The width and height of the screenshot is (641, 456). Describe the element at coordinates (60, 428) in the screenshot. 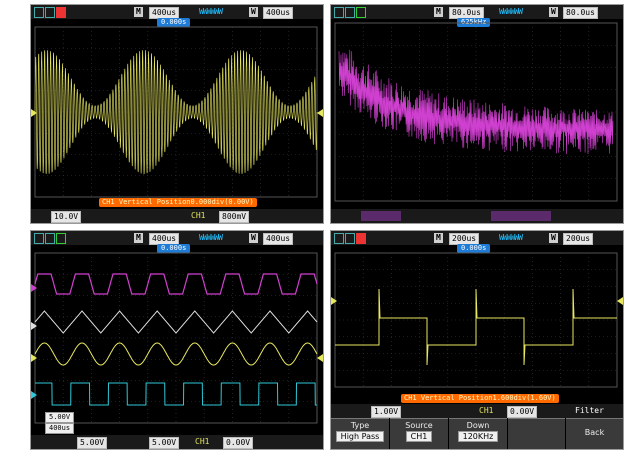

I see `ref-timebase-box: 400us` at that location.